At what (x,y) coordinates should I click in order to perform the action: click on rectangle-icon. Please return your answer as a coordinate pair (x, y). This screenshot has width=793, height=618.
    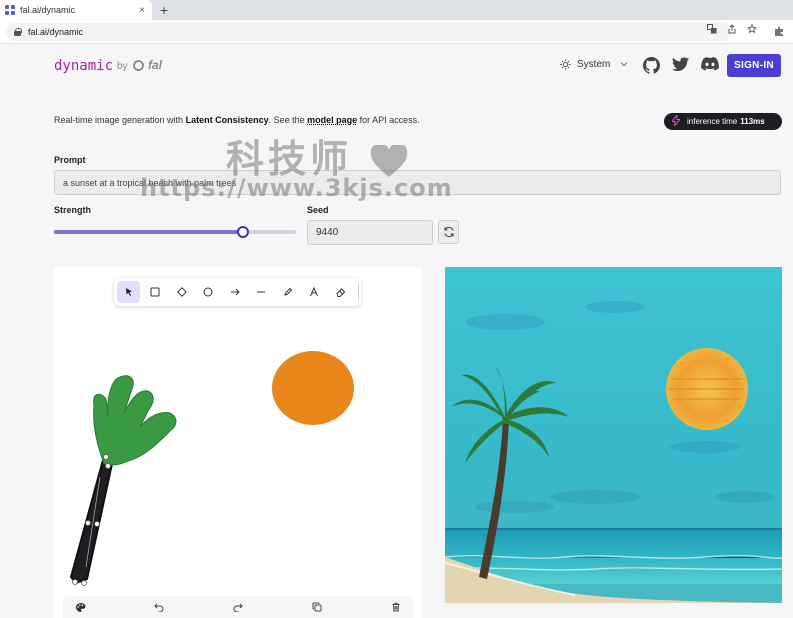
    Looking at the image, I should click on (155, 292).